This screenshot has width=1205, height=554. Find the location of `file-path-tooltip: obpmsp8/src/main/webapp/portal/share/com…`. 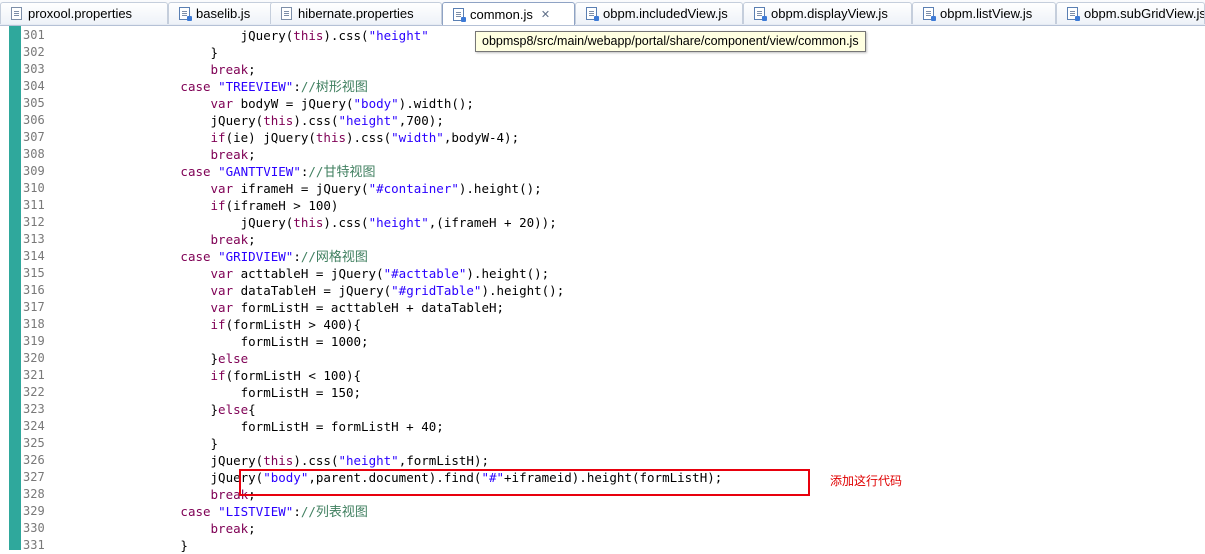

file-path-tooltip: obpmsp8/src/main/webapp/portal/share/com… is located at coordinates (670, 41).